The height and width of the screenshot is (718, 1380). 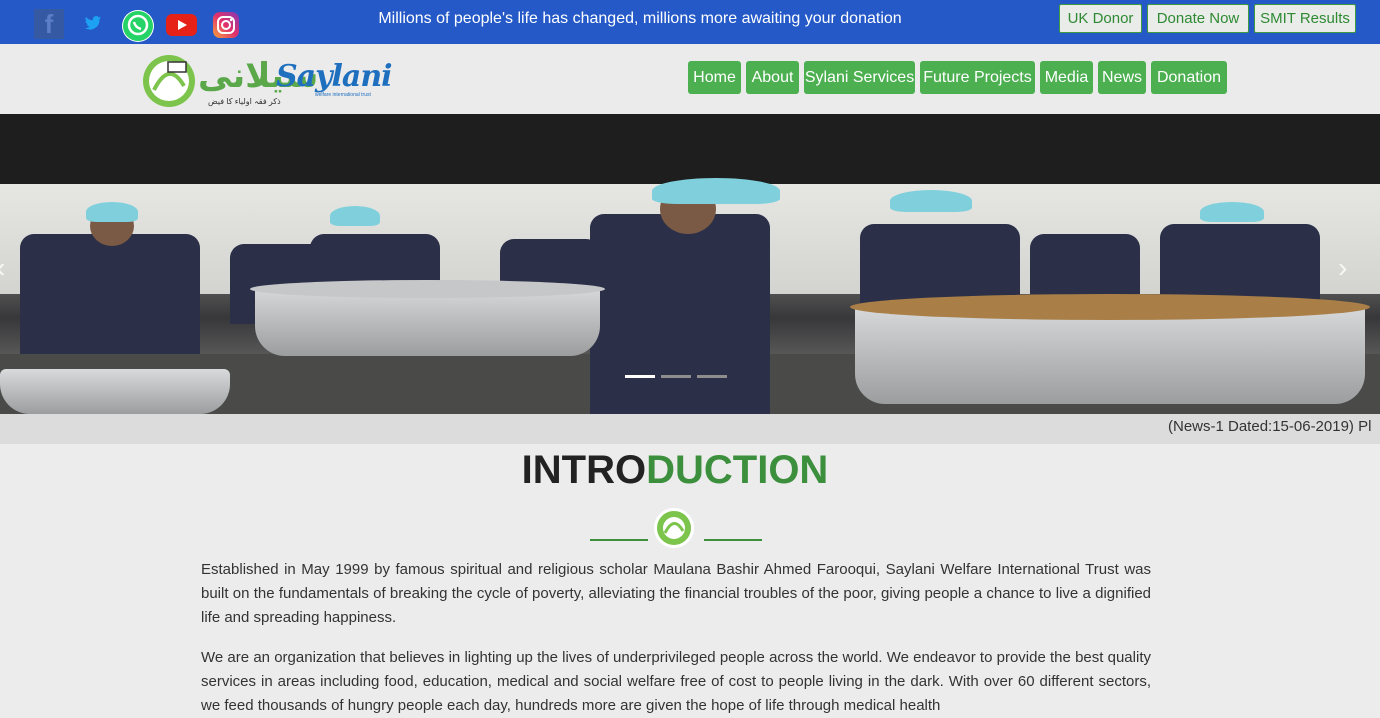 I want to click on intro-heading: INTRODUCTION, so click(x=675, y=470).